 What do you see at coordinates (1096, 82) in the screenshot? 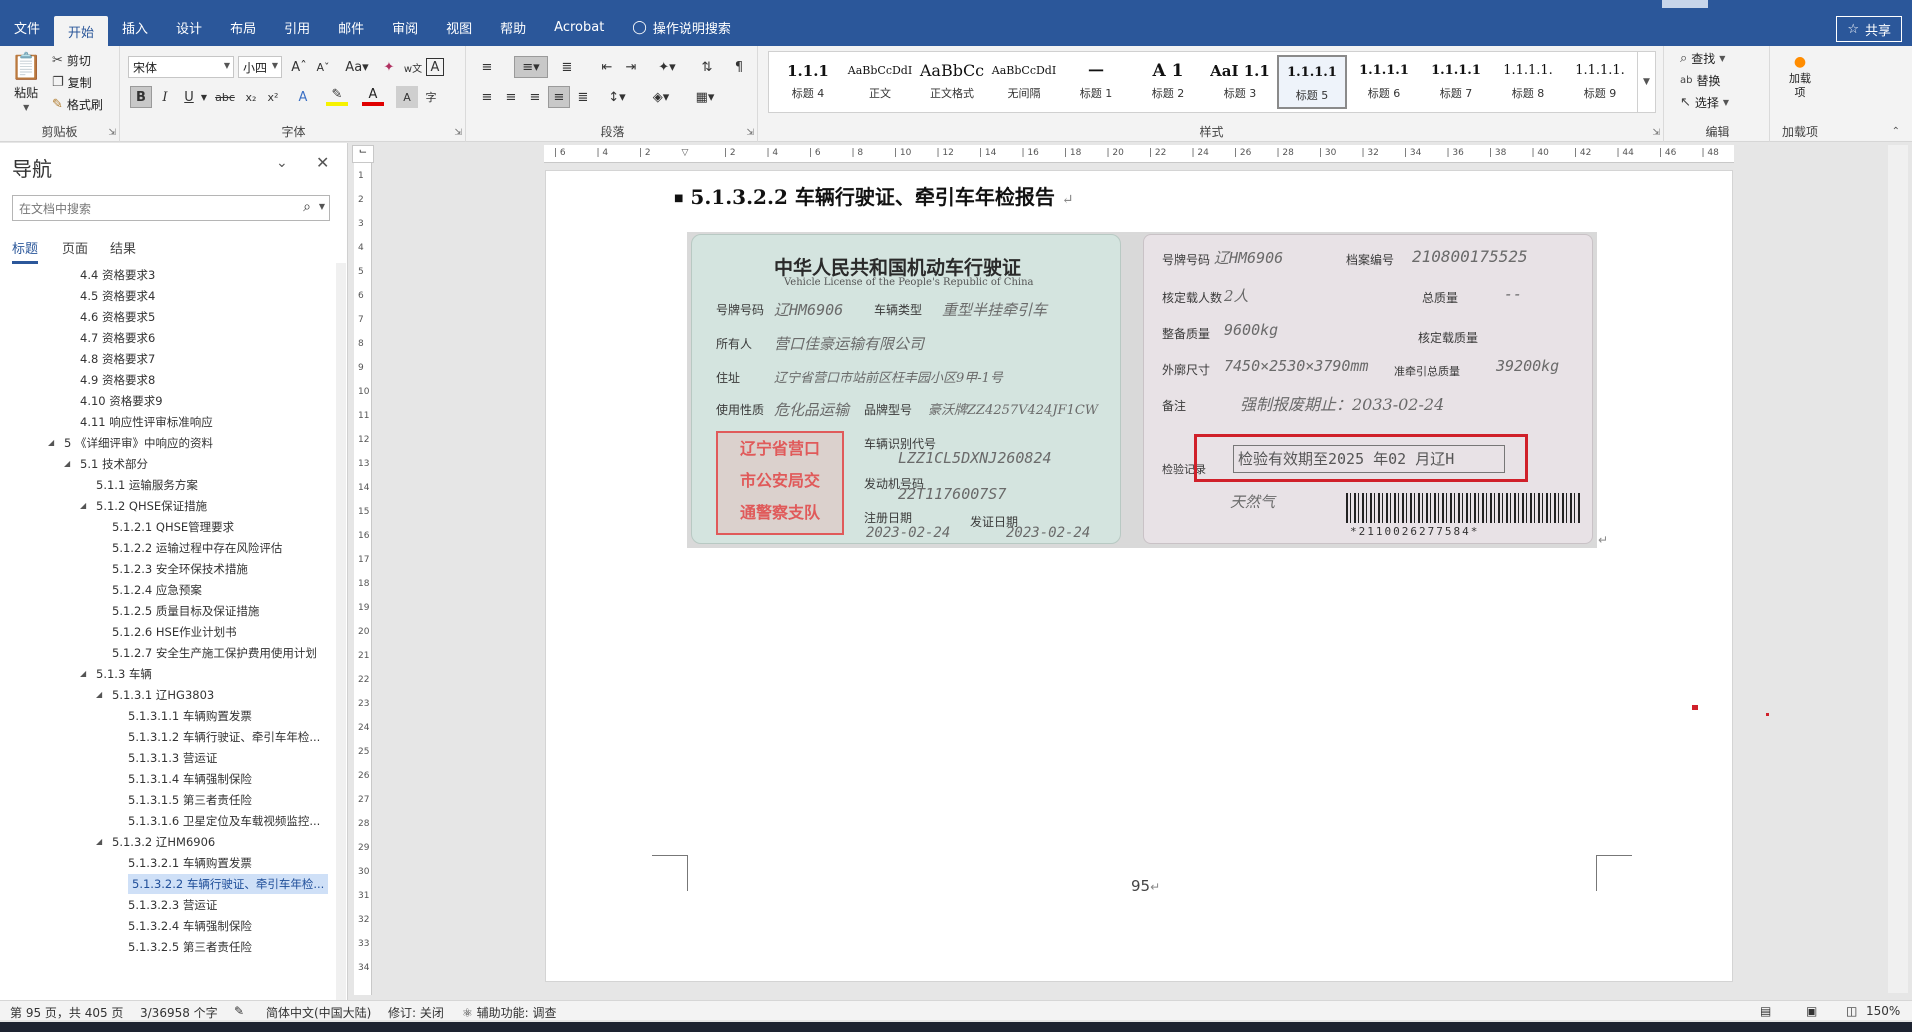
I see `style-heading-1: 一 标题 1` at bounding box center [1096, 82].